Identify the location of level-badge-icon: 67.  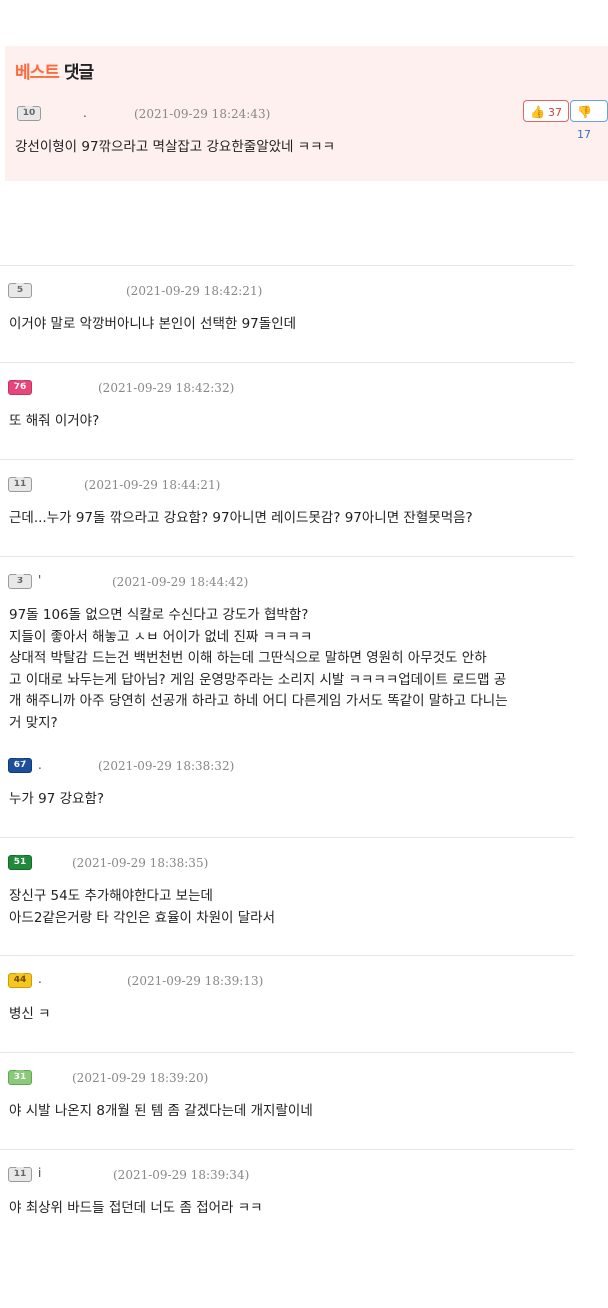
(20, 765).